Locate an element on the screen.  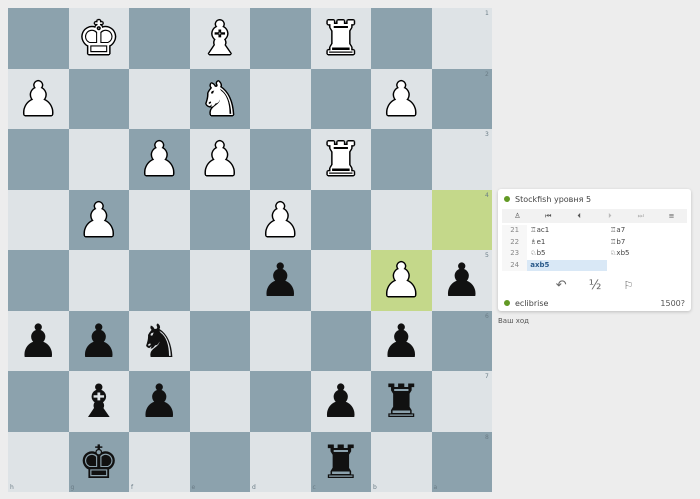
square-g2 is located at coordinates (98, 98).